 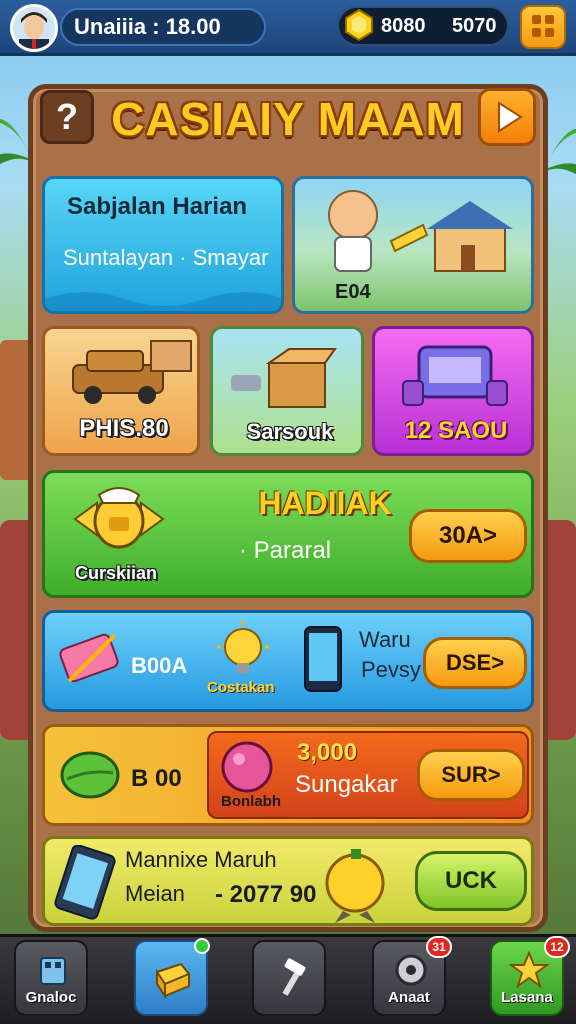 What do you see at coordinates (201, 859) in the screenshot?
I see `yellow-offer-line1: Mannixe Maruh` at bounding box center [201, 859].